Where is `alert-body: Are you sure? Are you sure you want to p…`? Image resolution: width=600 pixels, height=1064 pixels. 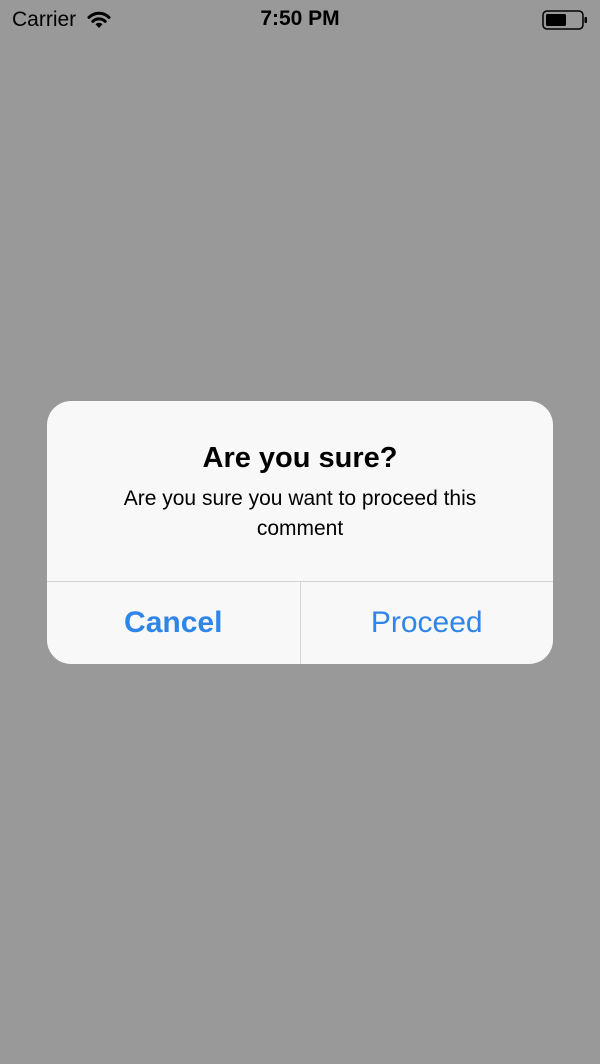
alert-body: Are you sure? Are you sure you want to p… is located at coordinates (300, 491).